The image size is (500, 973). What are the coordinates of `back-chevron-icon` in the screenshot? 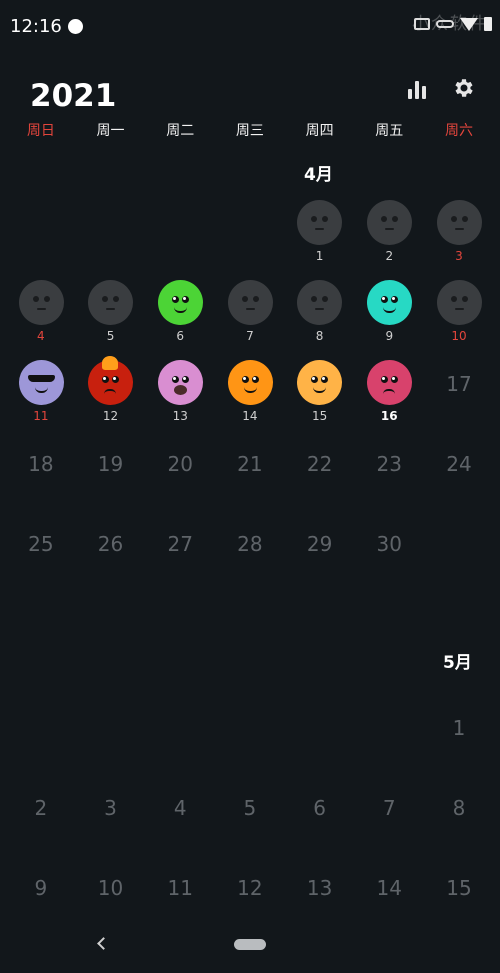 It's located at (102, 943).